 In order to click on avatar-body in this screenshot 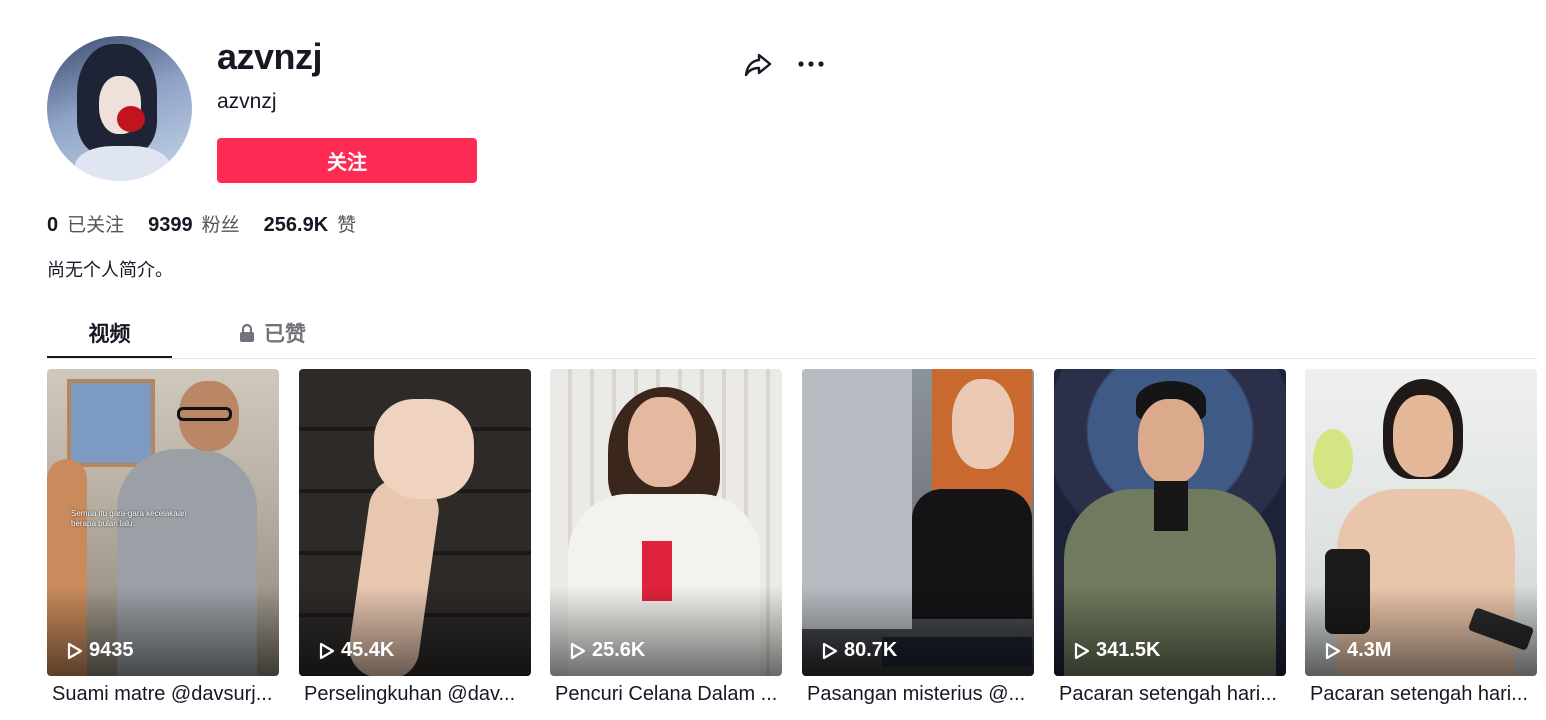, I will do `click(122, 163)`.